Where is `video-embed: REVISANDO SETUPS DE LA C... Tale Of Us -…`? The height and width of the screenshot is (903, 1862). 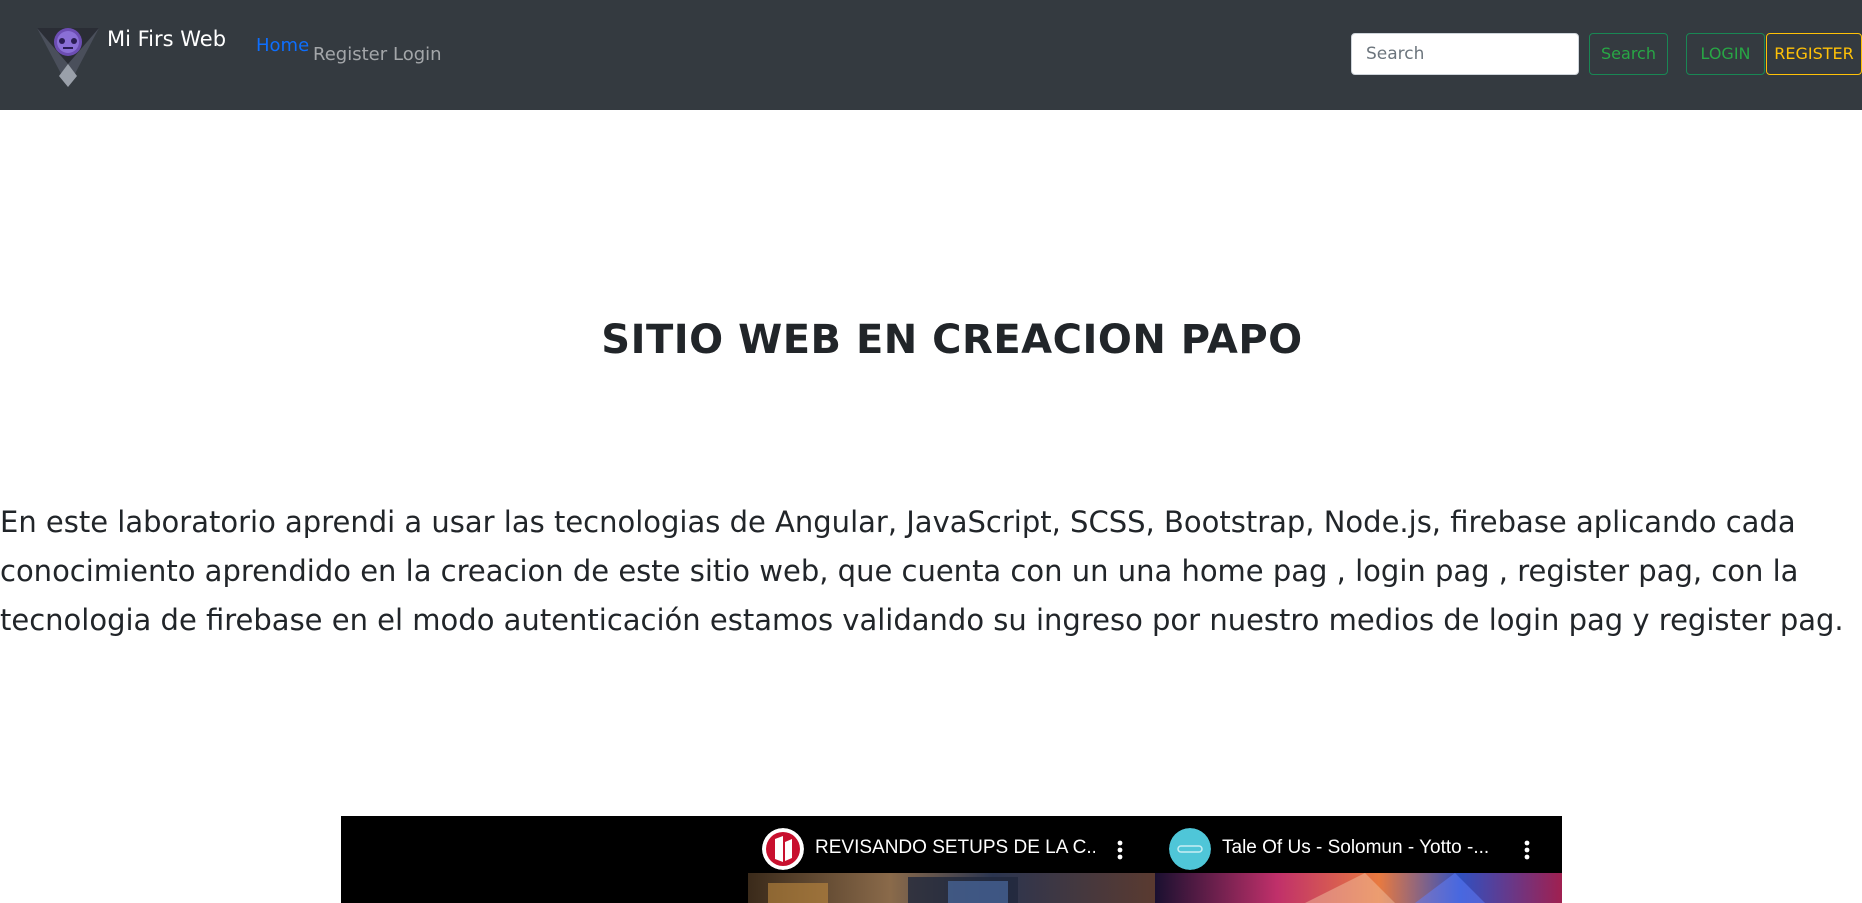 video-embed: REVISANDO SETUPS DE LA C... Tale Of Us -… is located at coordinates (951, 859).